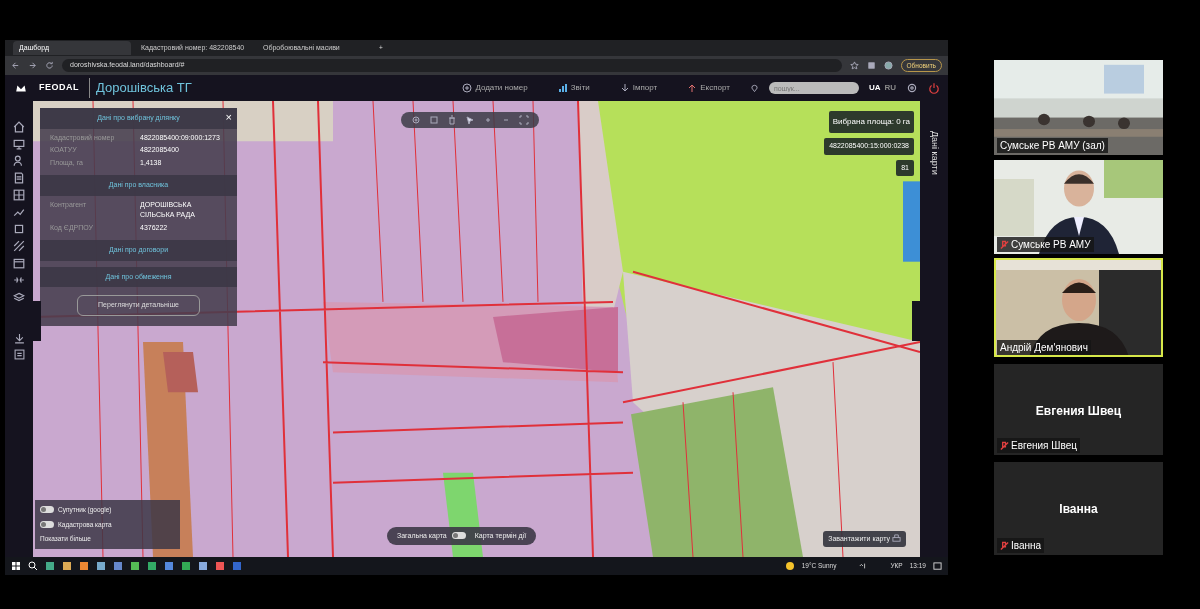 This screenshot has height=609, width=1200. I want to click on participant-name: Сумське РВ АМУ (зал), so click(1052, 146).